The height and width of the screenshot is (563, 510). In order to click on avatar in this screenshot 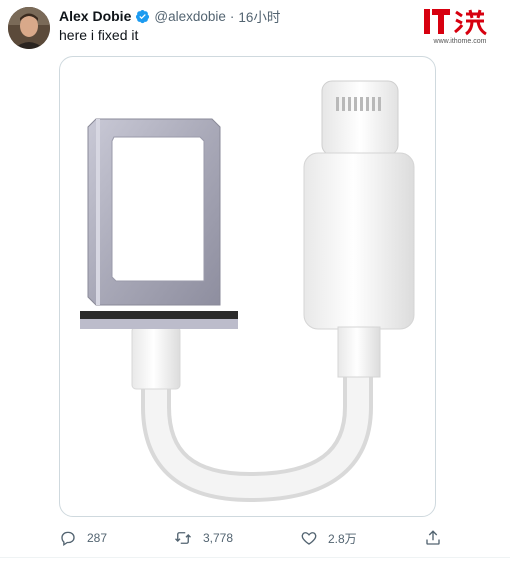, I will do `click(29, 28)`.